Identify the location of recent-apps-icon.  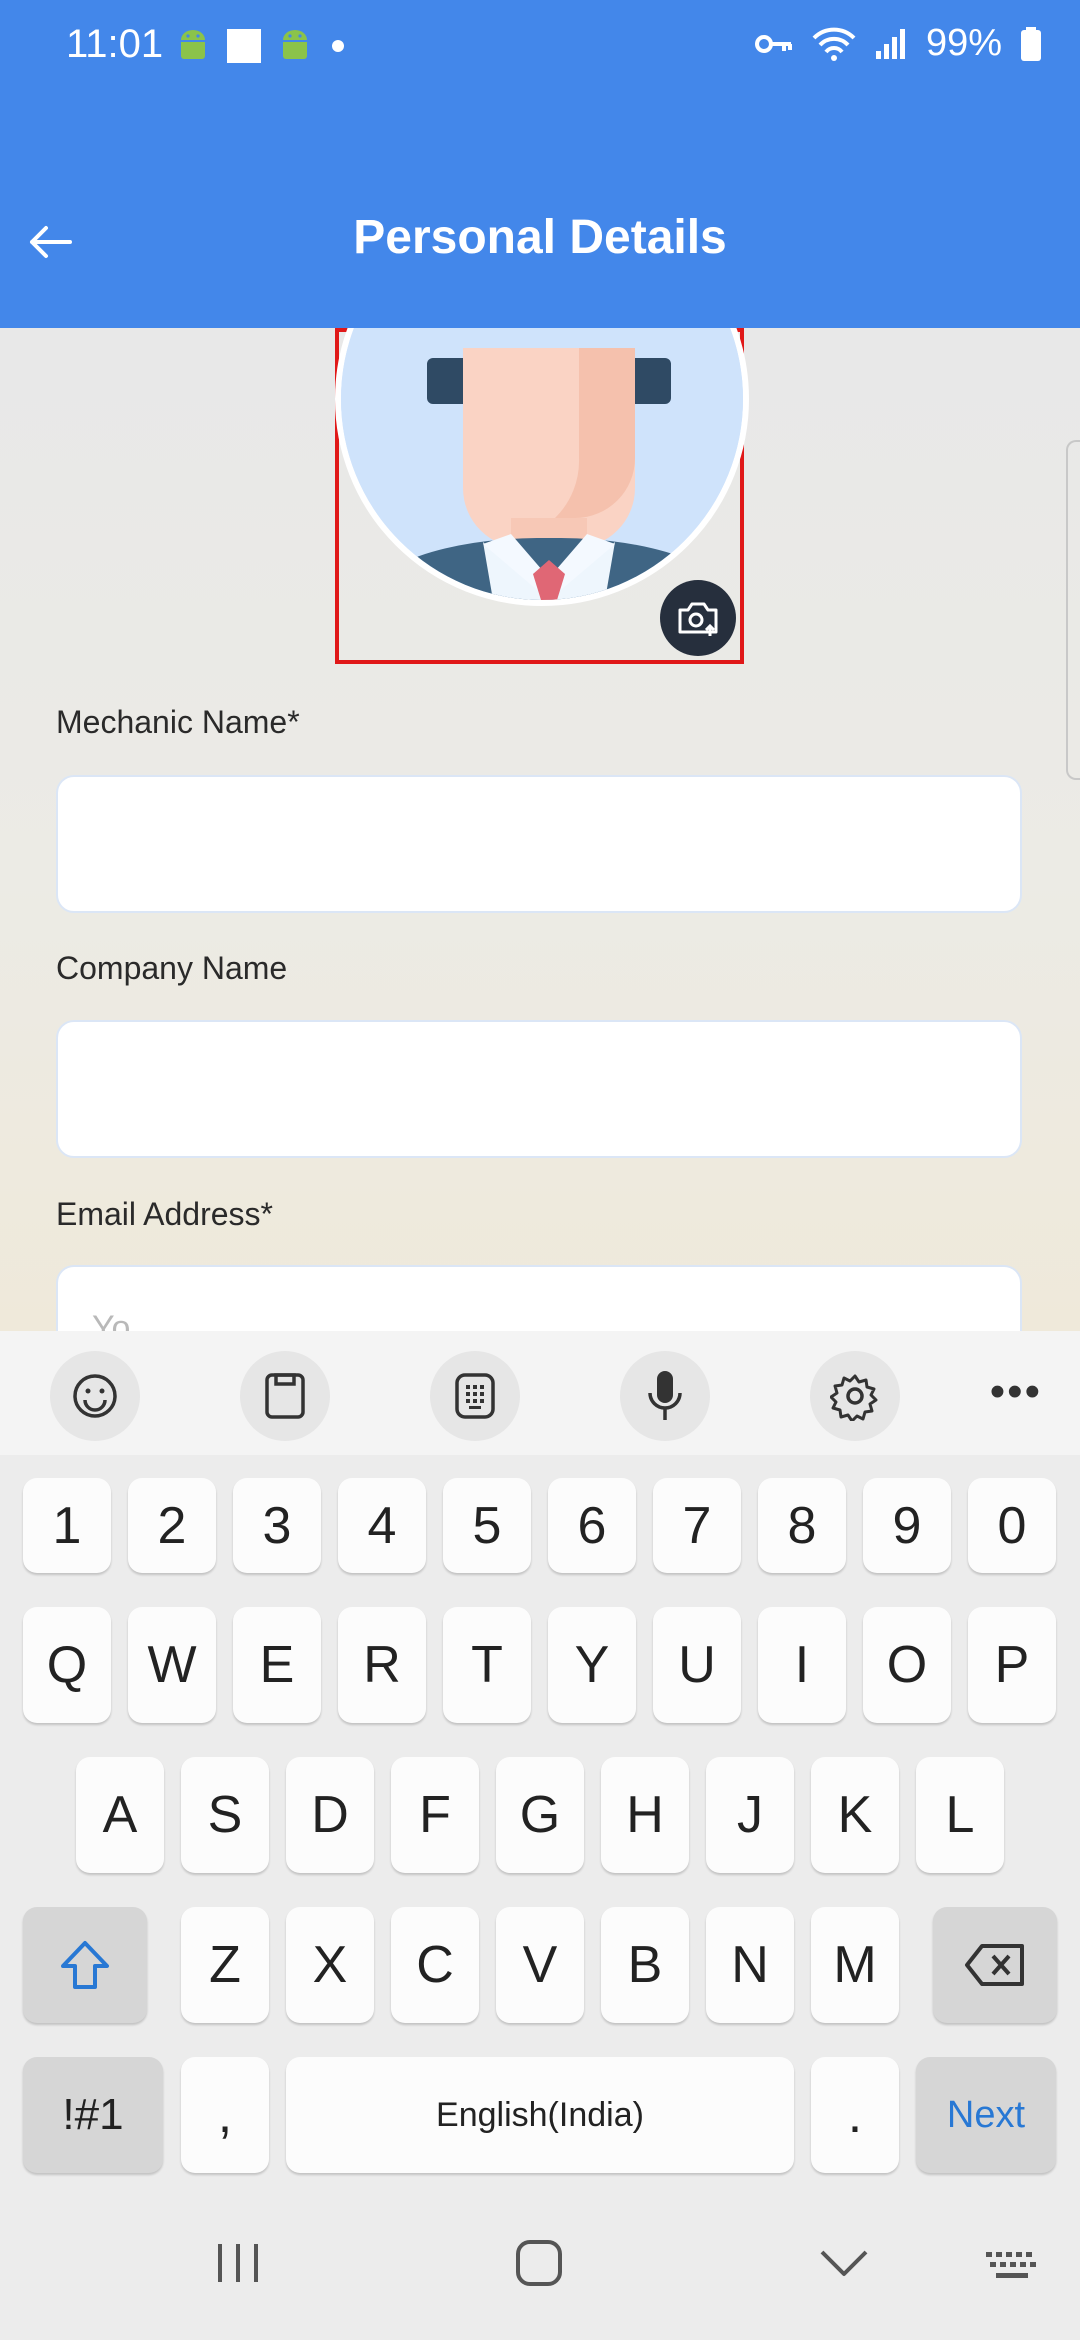
(238, 2263).